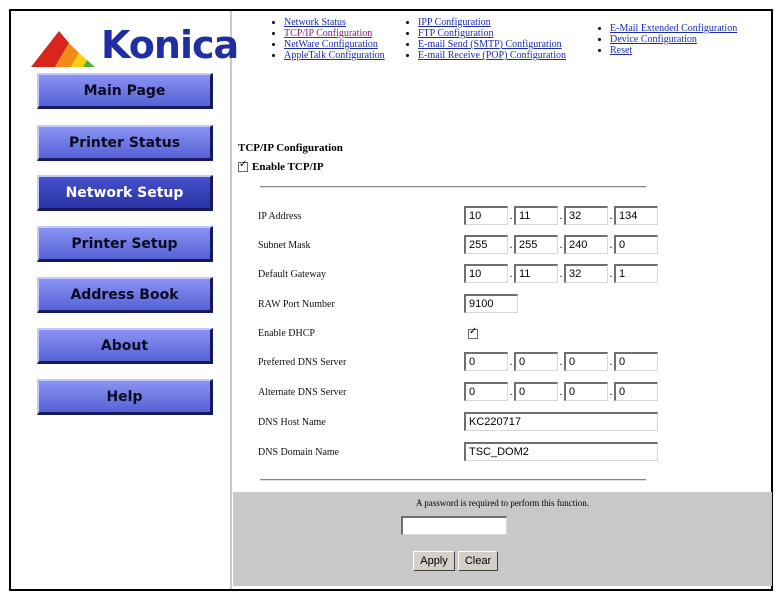 Image resolution: width=784 pixels, height=598 pixels. What do you see at coordinates (290, 148) in the screenshot?
I see `section-title: TCP/IP Configuration` at bounding box center [290, 148].